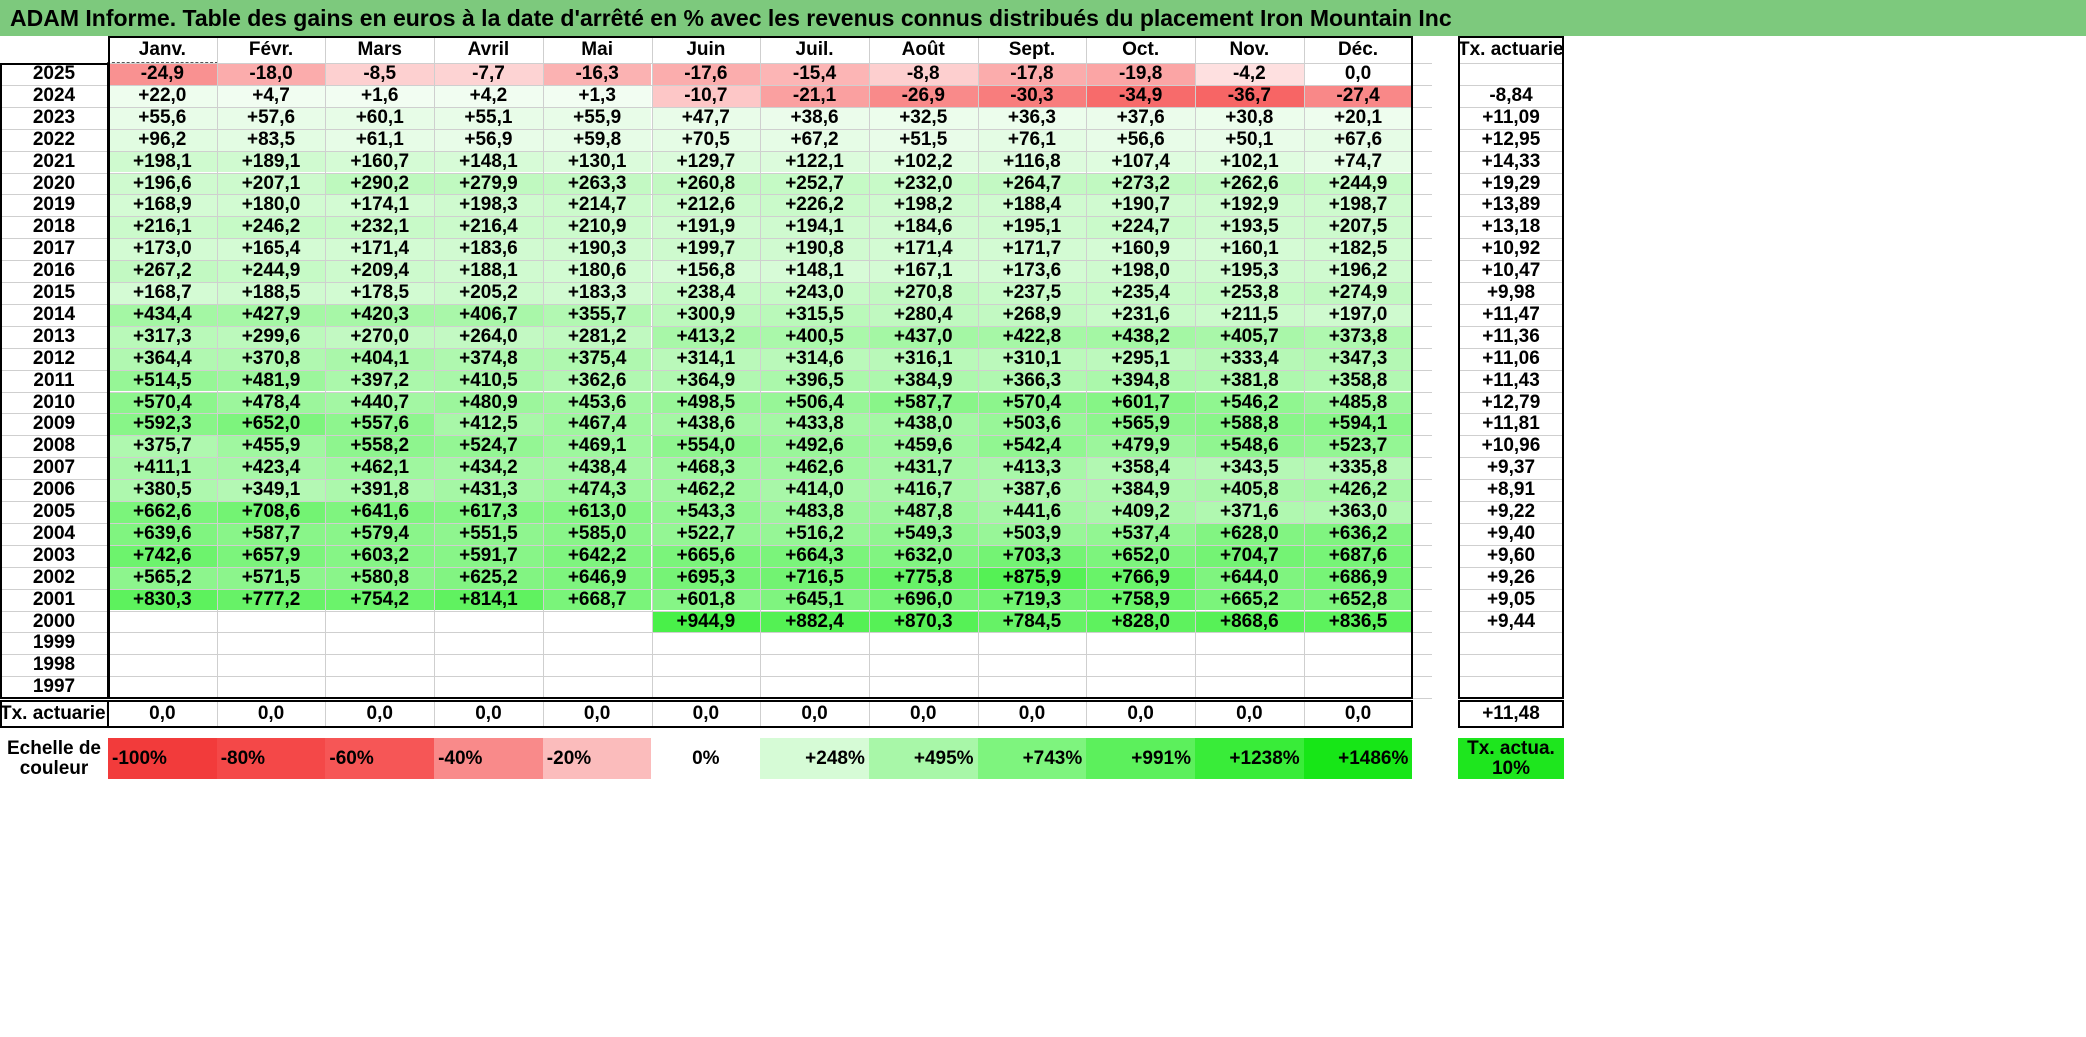 The width and height of the screenshot is (2086, 1037). Describe the element at coordinates (488, 380) in the screenshot. I see `heatmap-cell: +410,5` at that location.